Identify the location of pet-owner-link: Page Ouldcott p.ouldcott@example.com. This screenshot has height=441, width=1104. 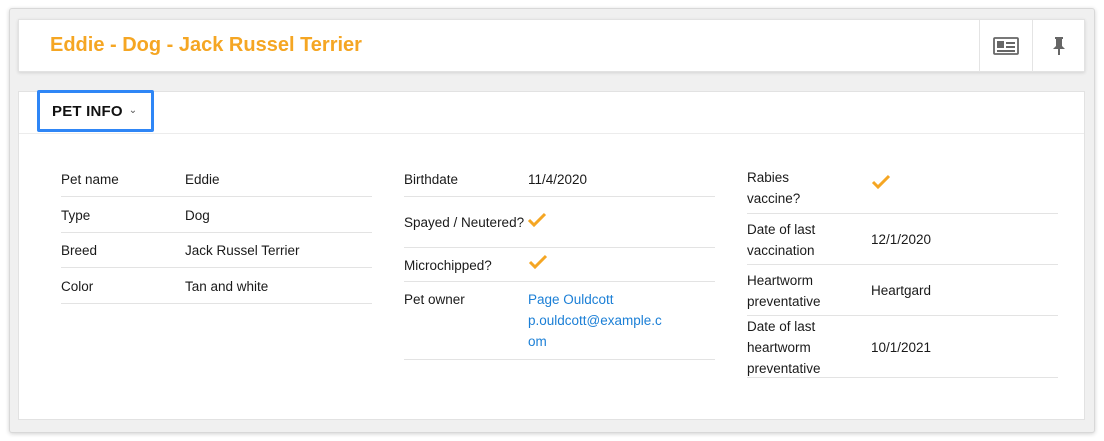
(598, 320).